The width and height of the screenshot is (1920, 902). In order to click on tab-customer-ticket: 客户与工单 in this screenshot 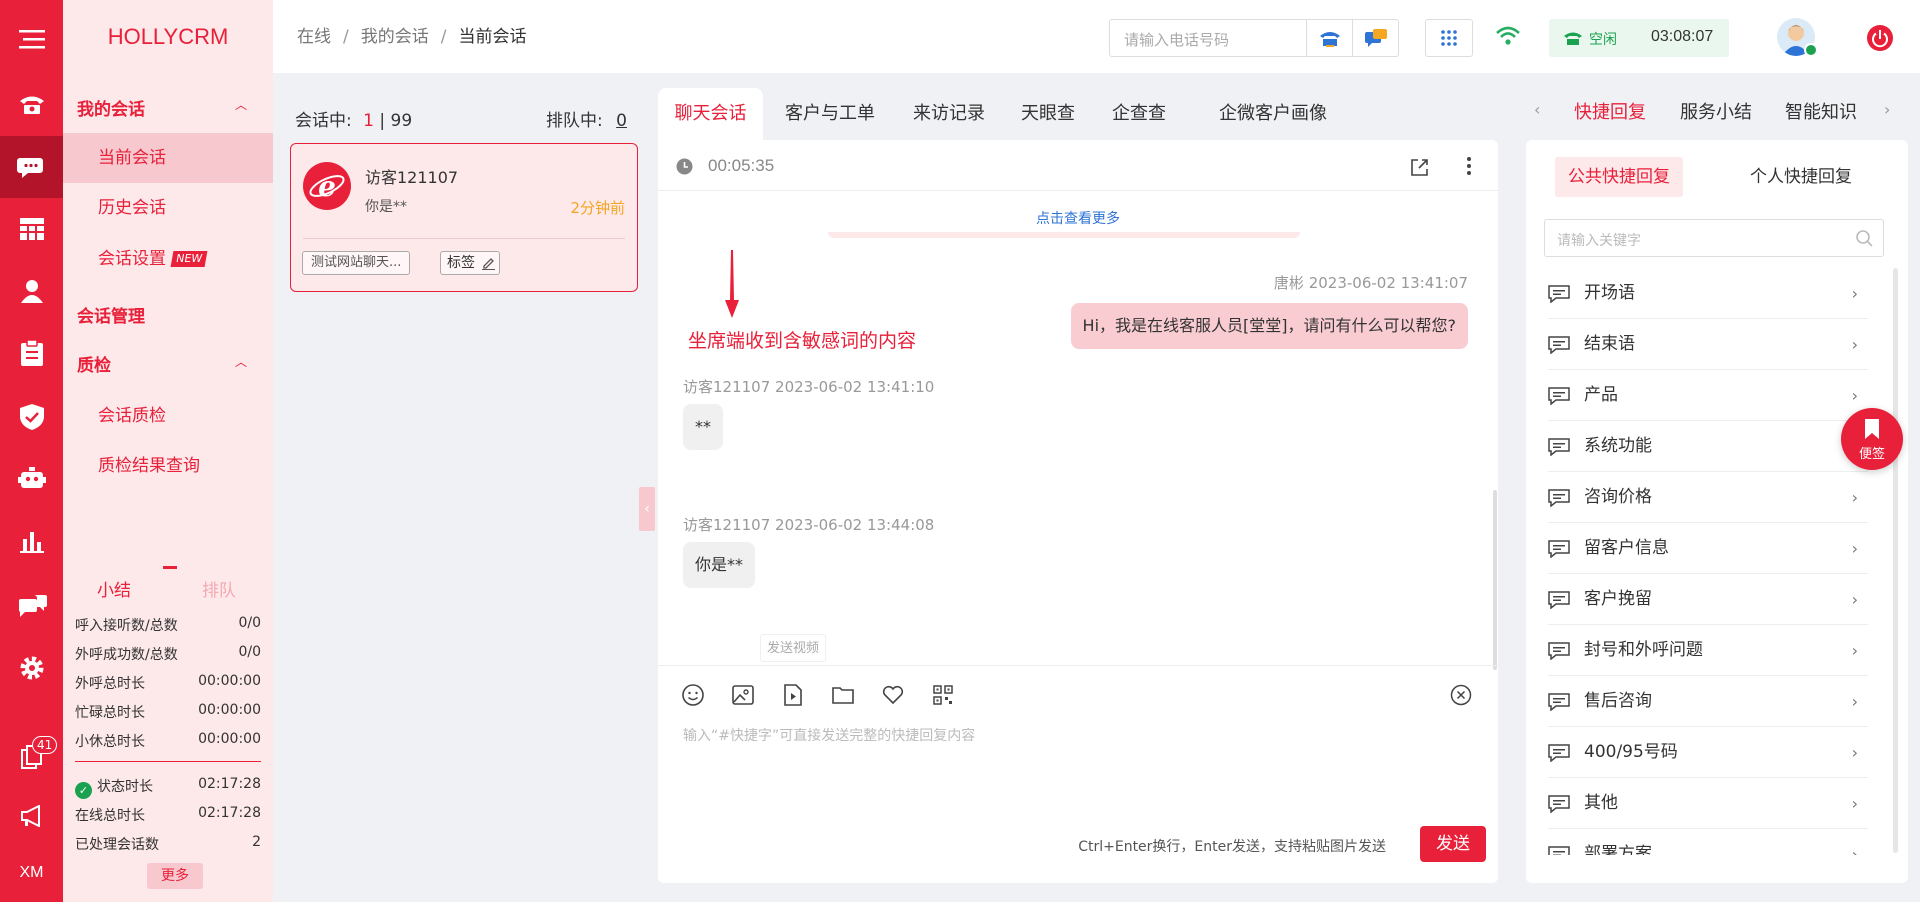, I will do `click(830, 114)`.